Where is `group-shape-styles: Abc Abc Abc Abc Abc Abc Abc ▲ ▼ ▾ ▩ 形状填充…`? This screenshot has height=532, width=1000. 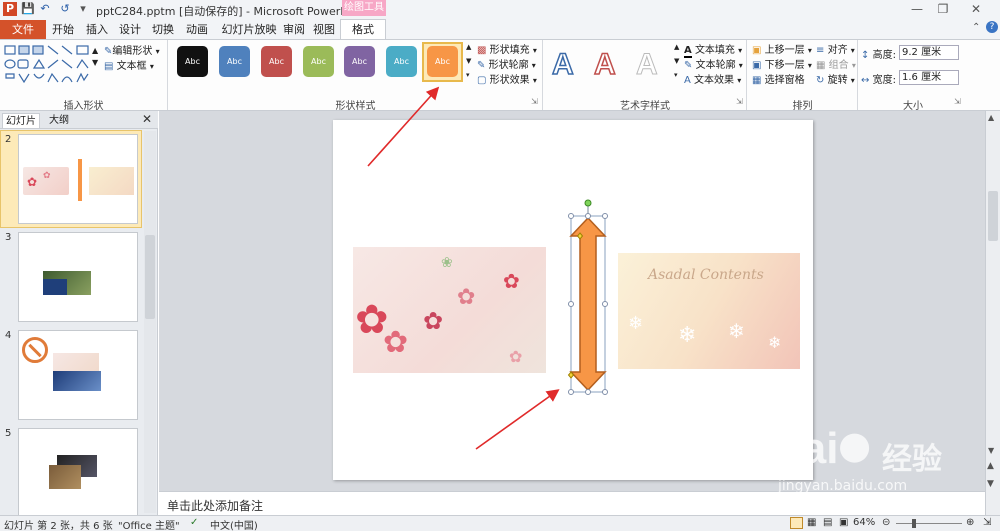
group-shape-styles: Abc Abc Abc Abc Abc Abc Abc ▲ ▼ ▾ ▩ 形状填充… is located at coordinates (356, 76).